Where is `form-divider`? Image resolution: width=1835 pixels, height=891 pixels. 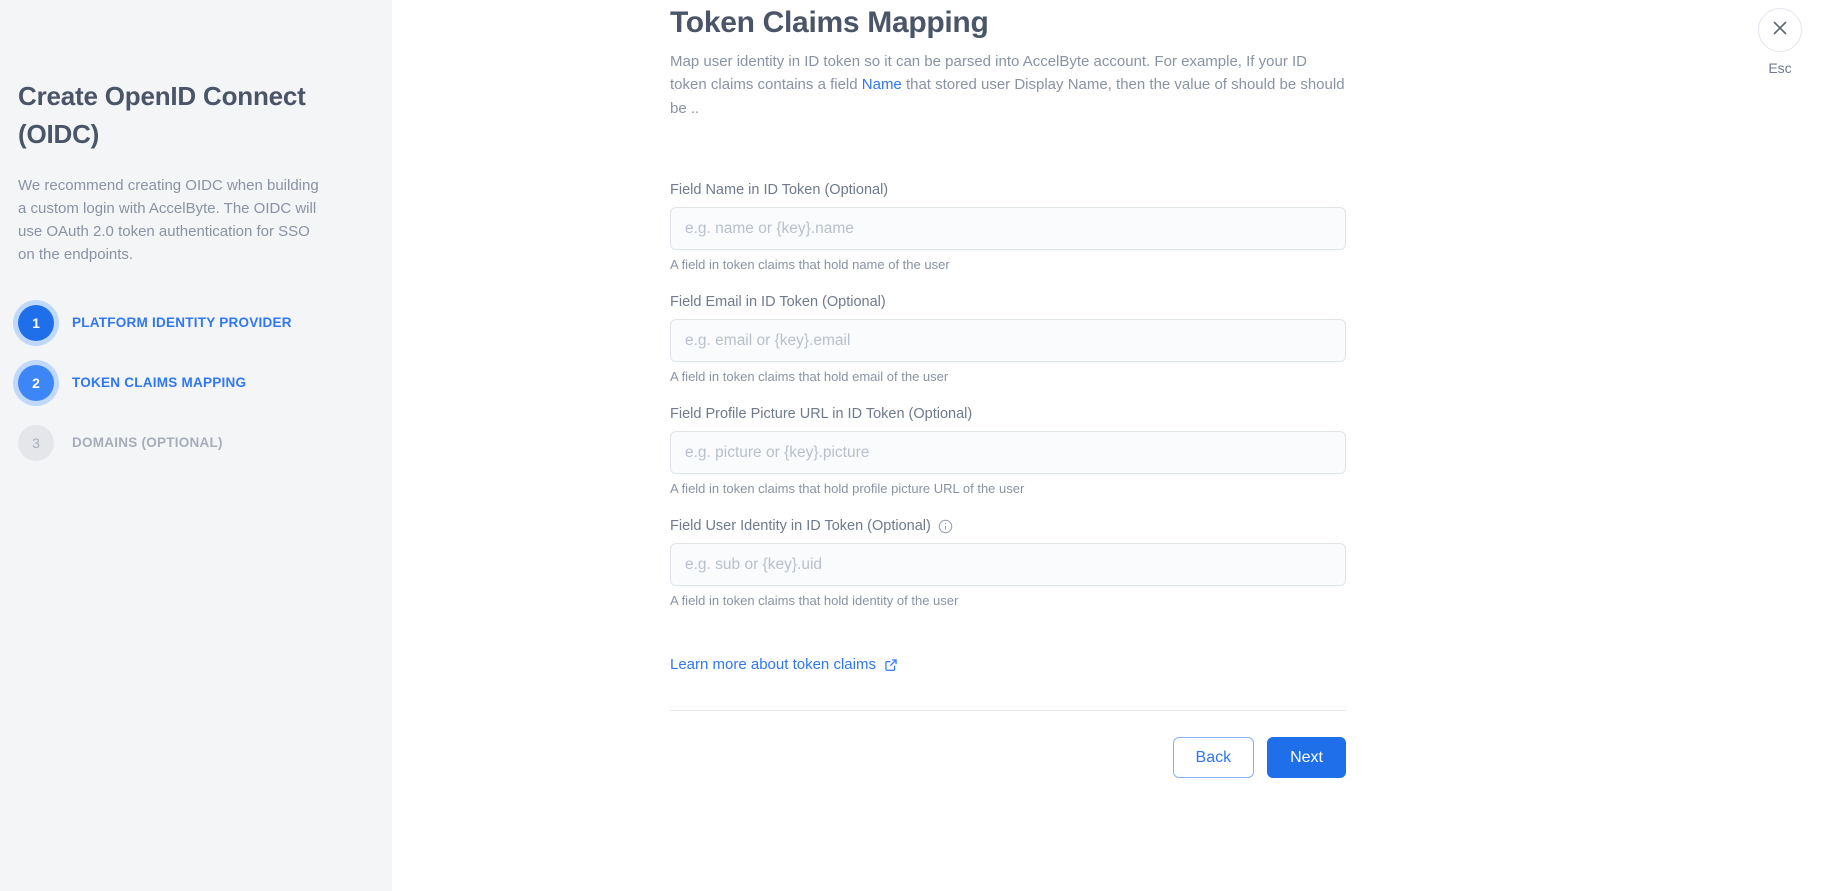
form-divider is located at coordinates (1008, 711).